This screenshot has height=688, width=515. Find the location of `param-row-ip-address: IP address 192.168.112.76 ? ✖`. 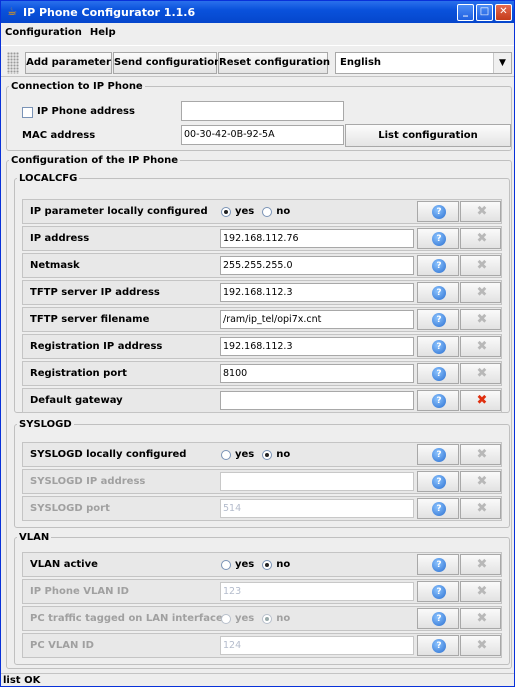

param-row-ip-address: IP address 192.168.112.76 ? ✖ is located at coordinates (262, 238).